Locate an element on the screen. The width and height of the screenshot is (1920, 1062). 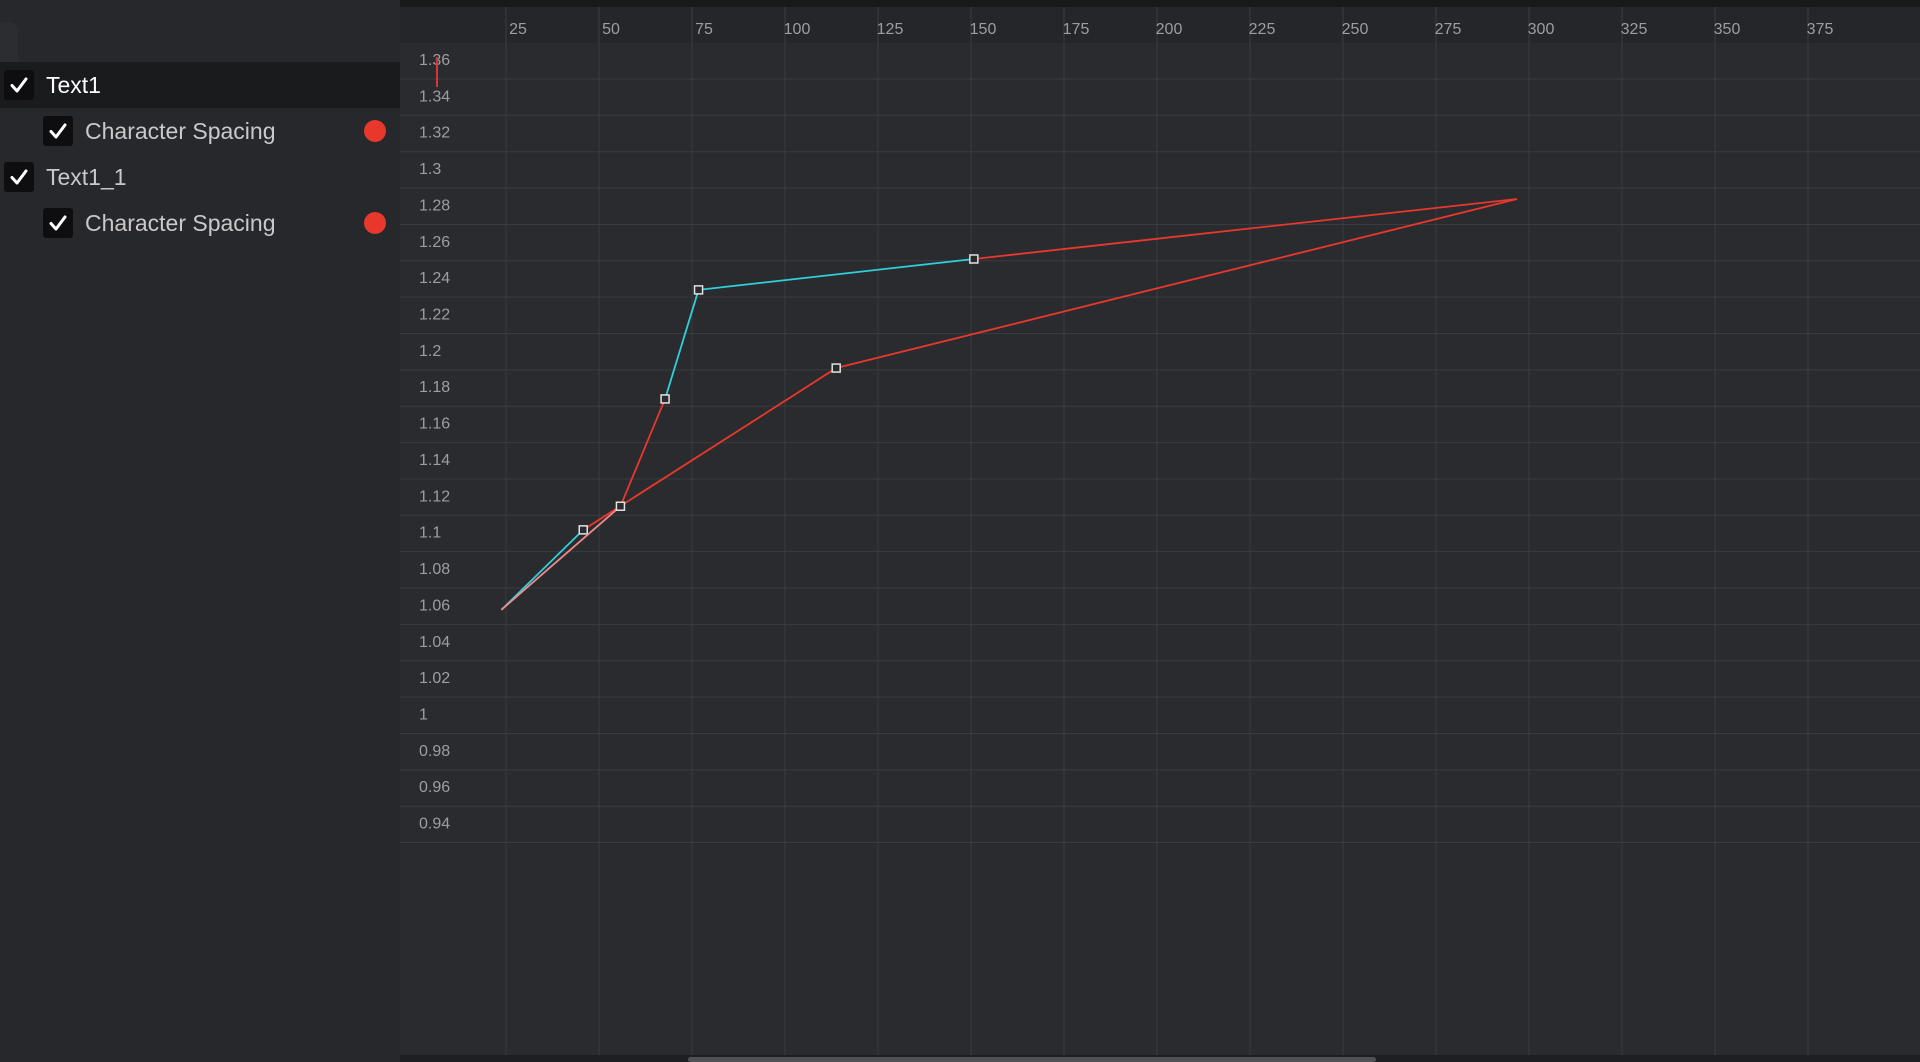
y-tick-label: 1.26 is located at coordinates (434, 242).